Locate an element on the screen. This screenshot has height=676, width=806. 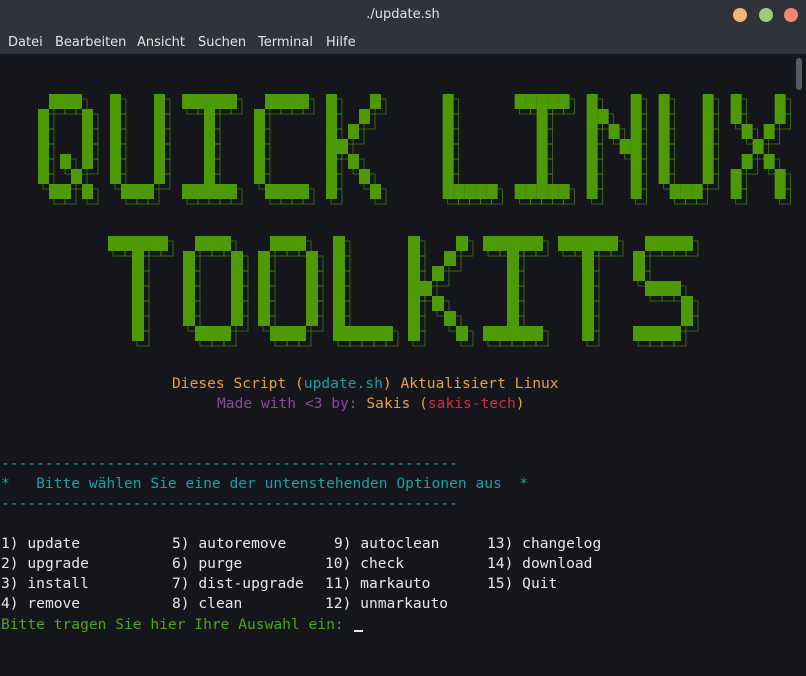
option-update: 1) update is located at coordinates (40, 544).